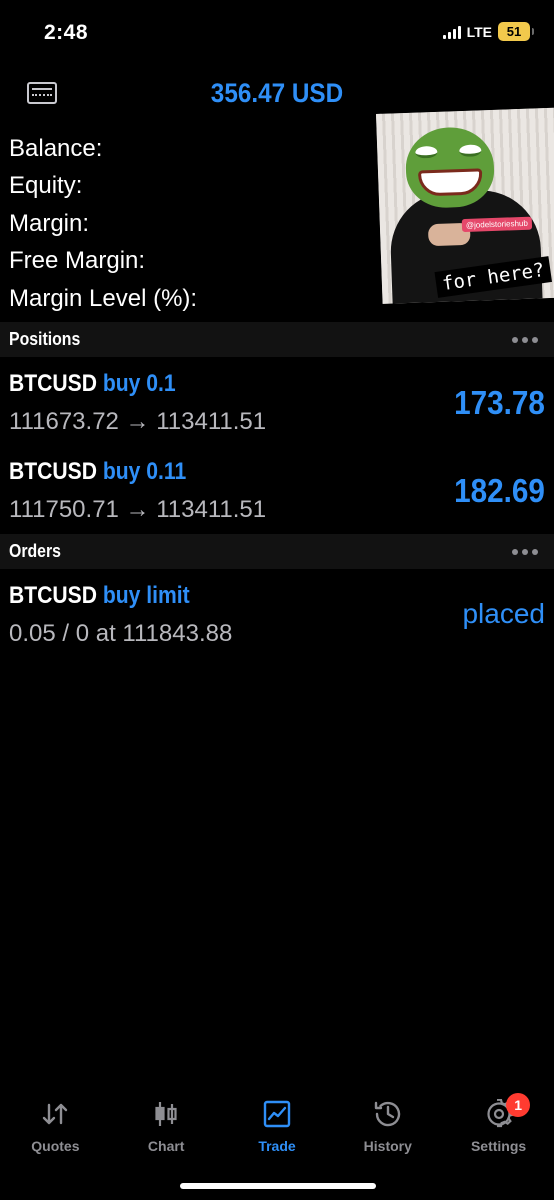  I want to click on position-prices: 111750.71 → 113411.51, so click(138, 509).